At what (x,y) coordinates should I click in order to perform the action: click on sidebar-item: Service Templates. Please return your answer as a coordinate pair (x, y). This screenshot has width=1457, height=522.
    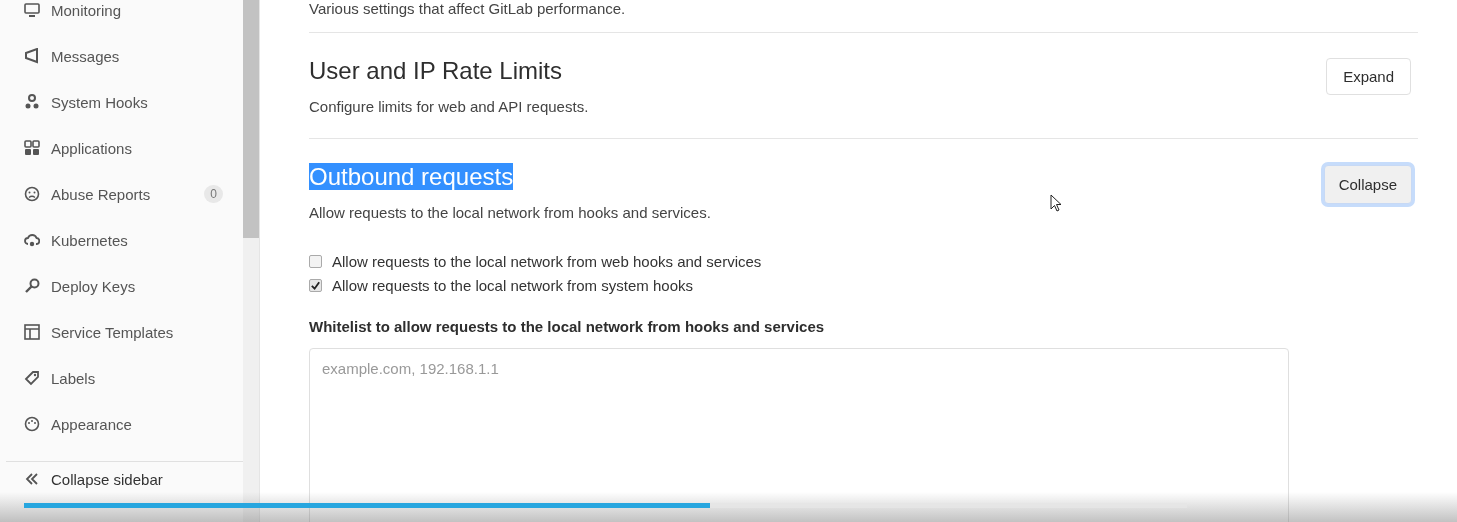
    Looking at the image, I should click on (124, 332).